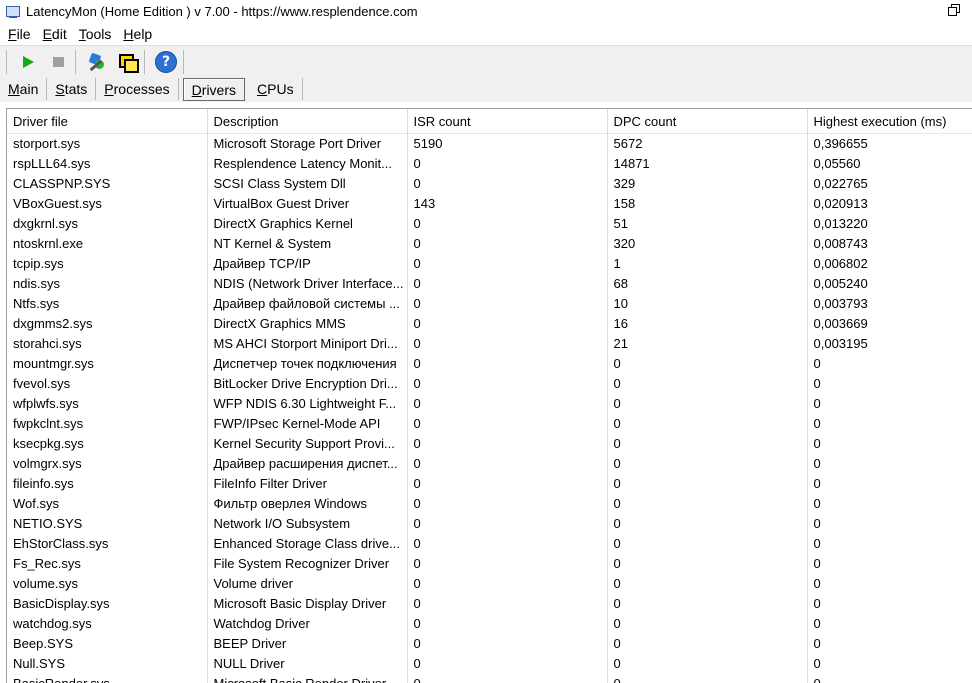  I want to click on table-row: fileinfo.sys FileInfo Filter Driver 0 0 0, so click(489, 484).